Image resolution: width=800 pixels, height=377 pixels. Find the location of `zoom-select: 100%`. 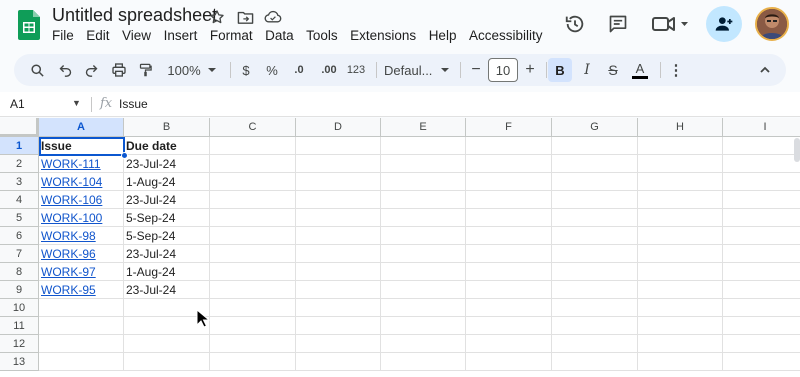

zoom-select: 100% is located at coordinates (192, 70).